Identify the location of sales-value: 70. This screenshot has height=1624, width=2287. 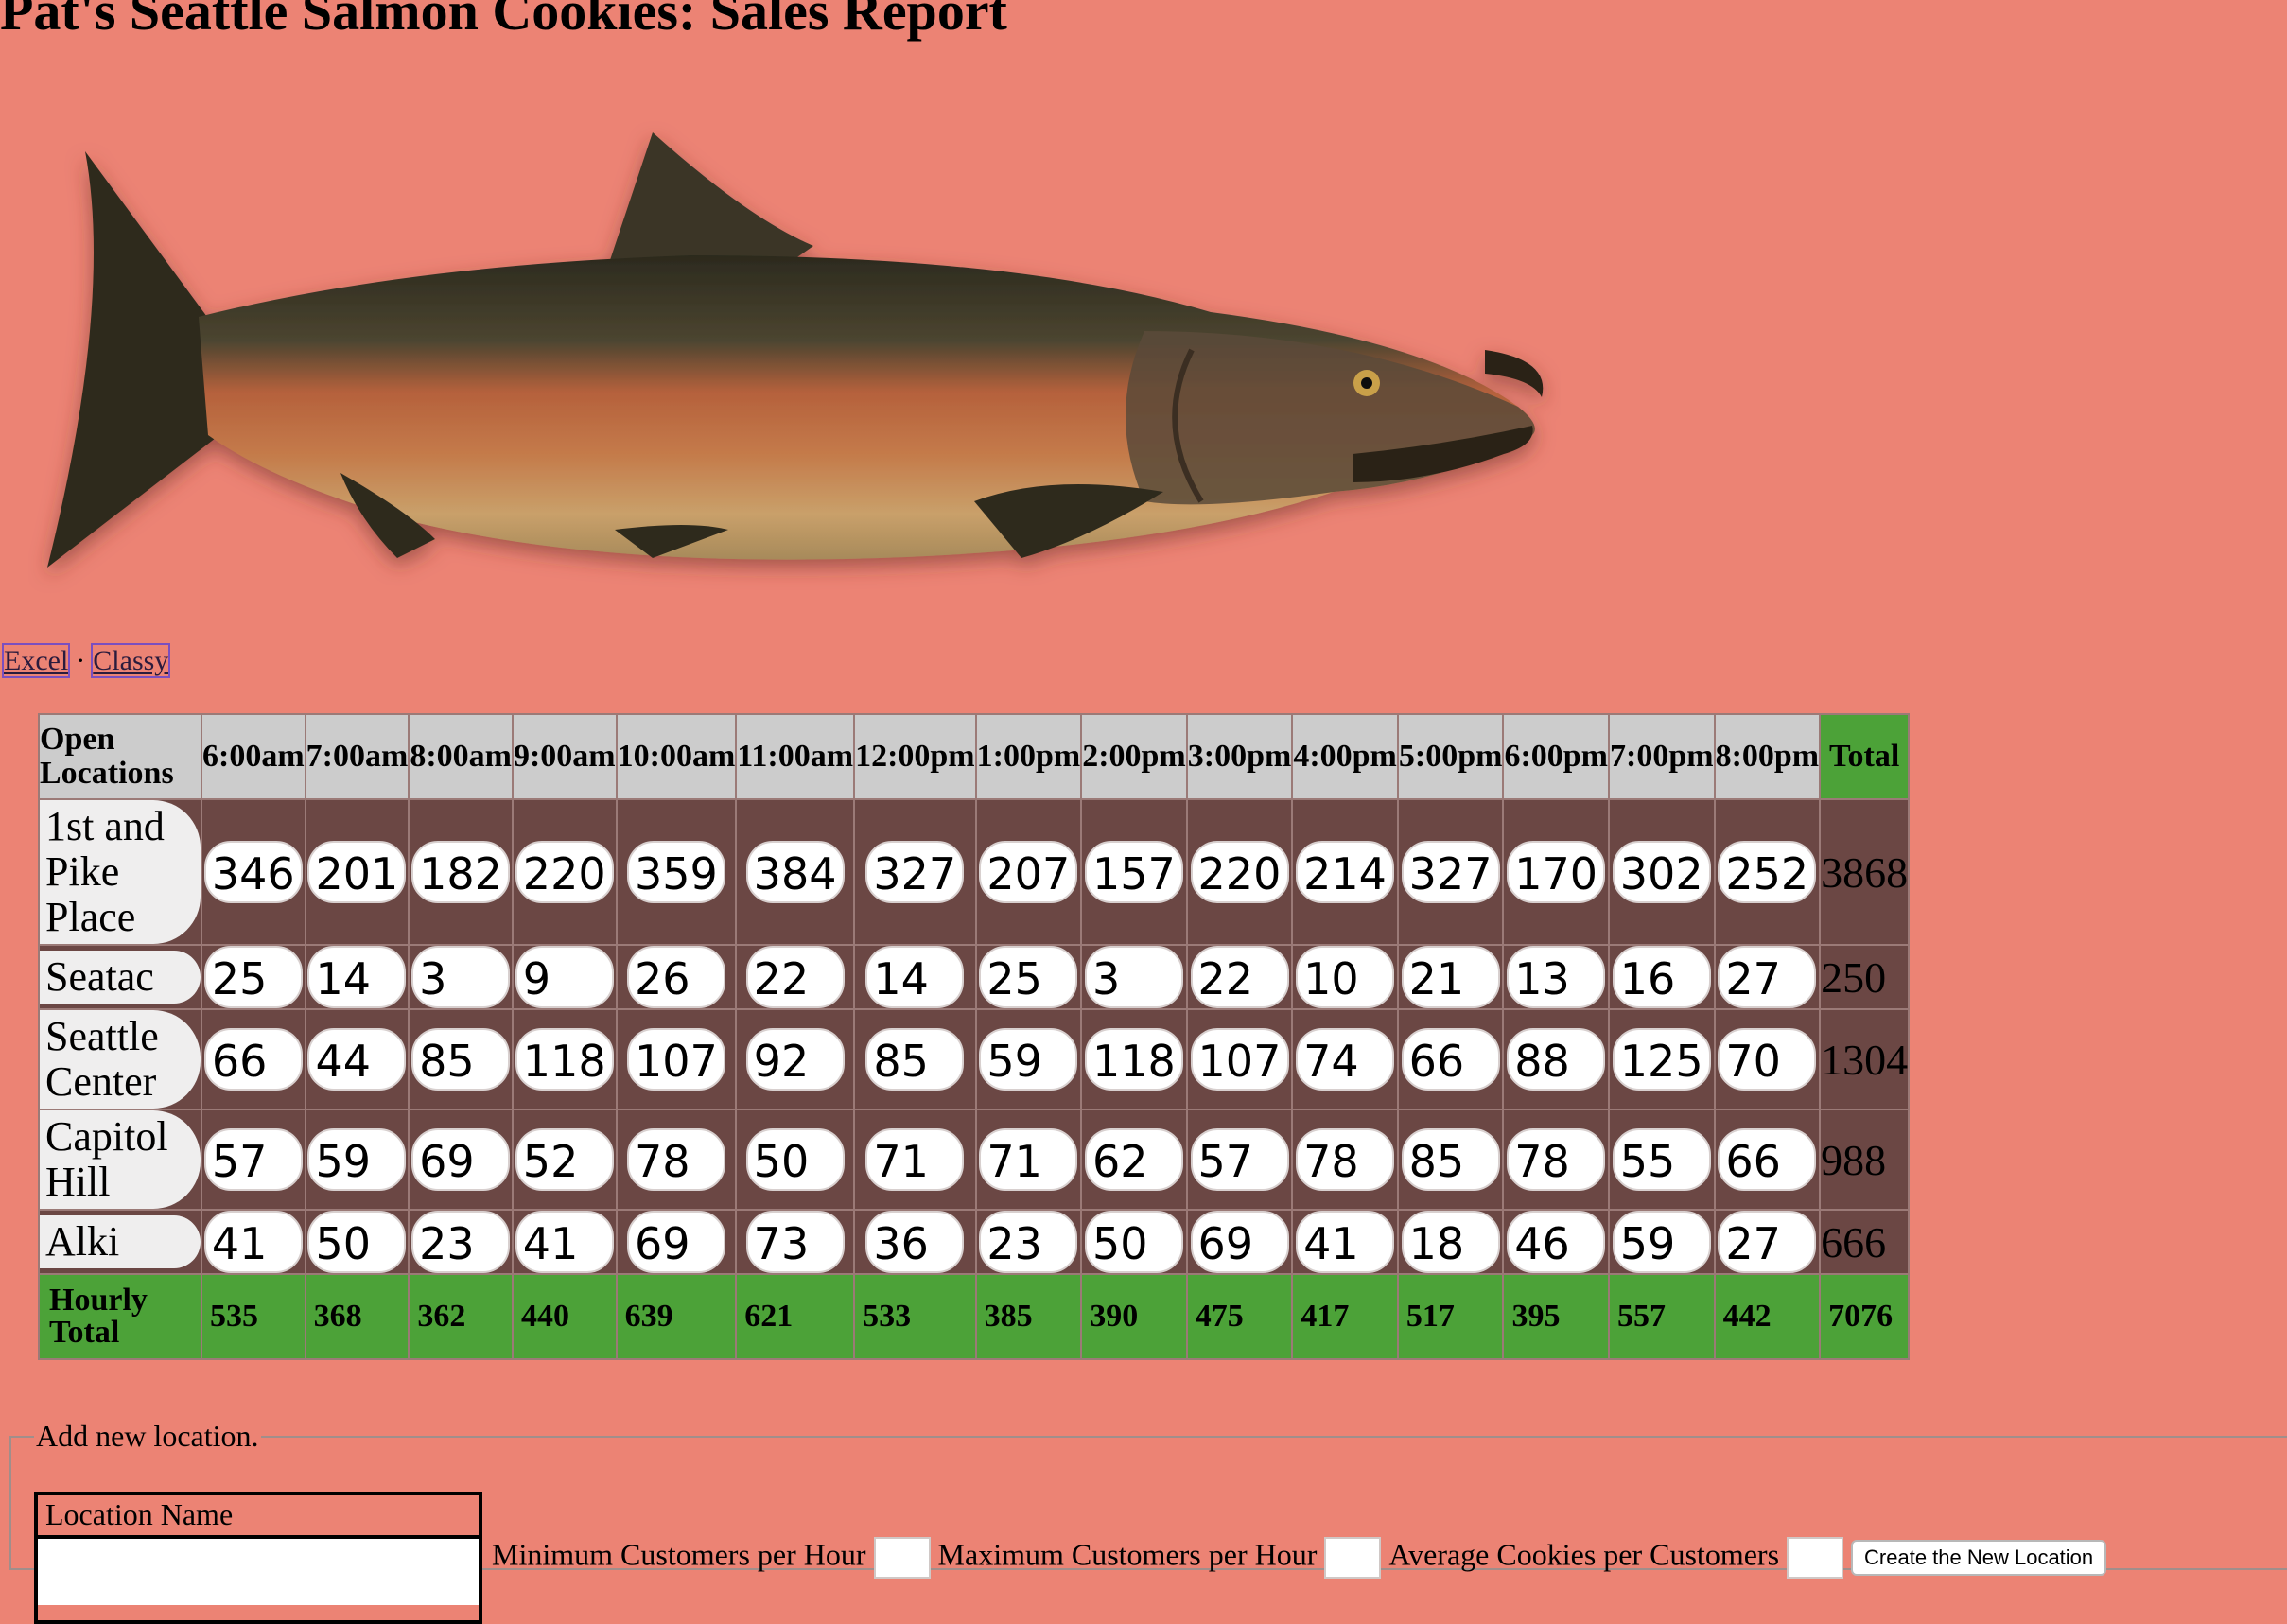
(1767, 1059).